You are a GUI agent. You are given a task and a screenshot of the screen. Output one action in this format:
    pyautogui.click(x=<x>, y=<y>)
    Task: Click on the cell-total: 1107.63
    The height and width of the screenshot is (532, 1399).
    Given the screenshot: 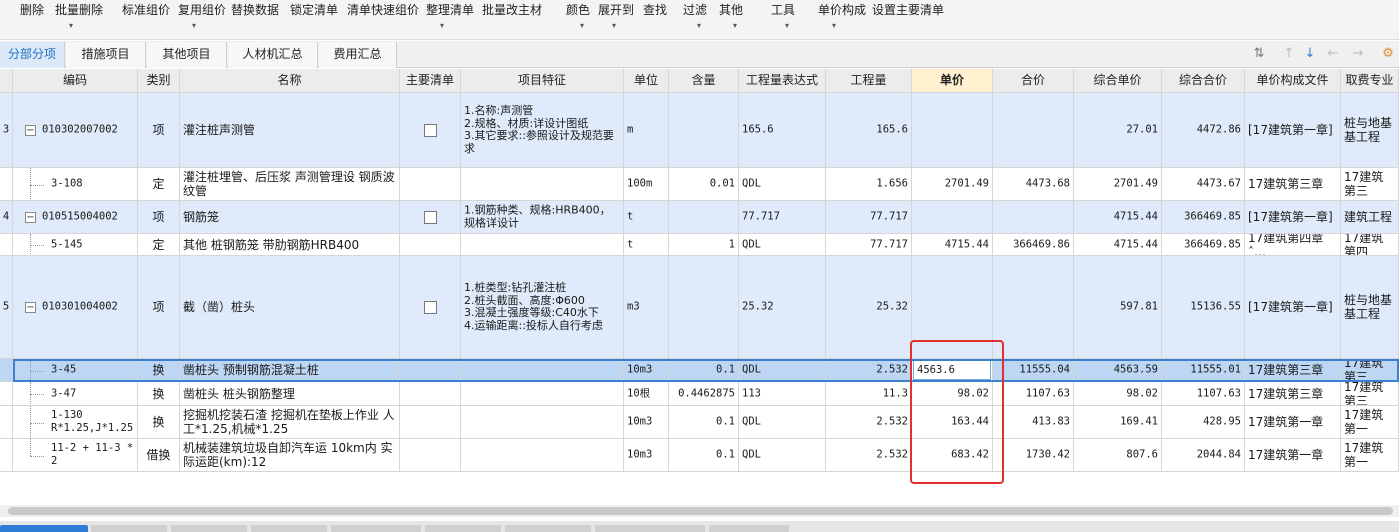 What is the action you would take?
    pyautogui.click(x=1033, y=394)
    